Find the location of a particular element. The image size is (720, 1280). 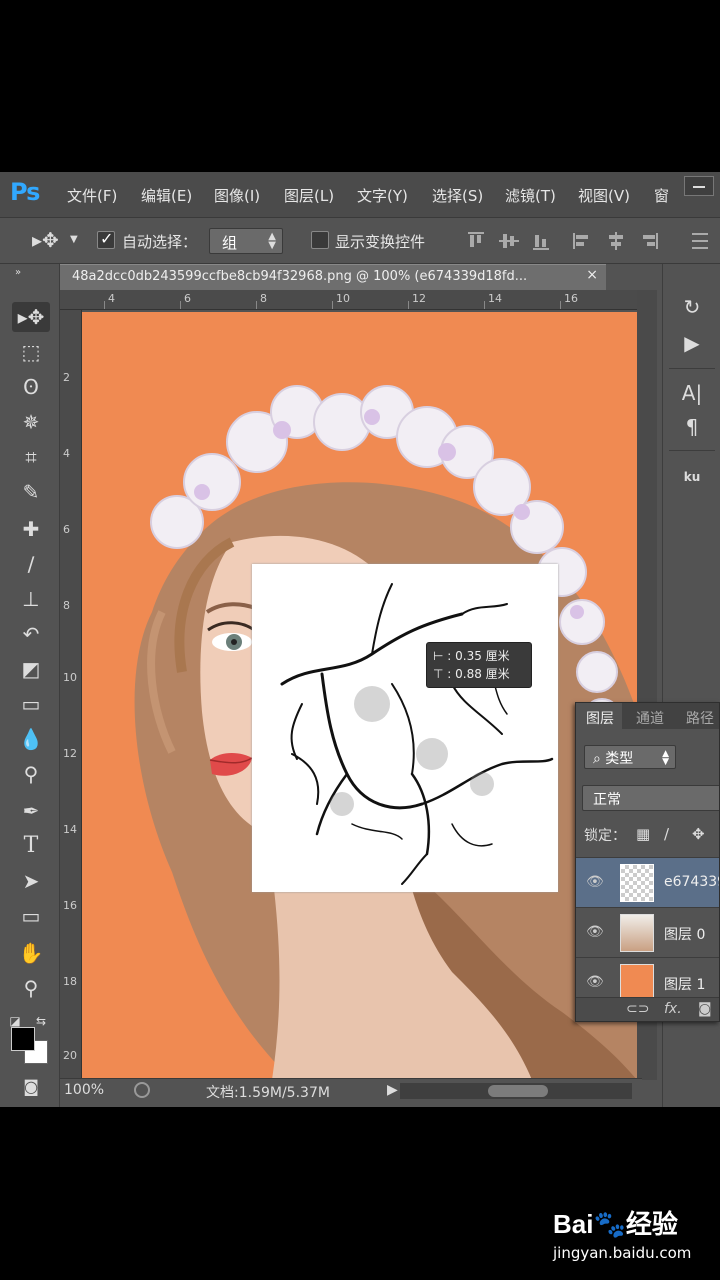

lock-image-icon: ∕ is located at coordinates (666, 834).